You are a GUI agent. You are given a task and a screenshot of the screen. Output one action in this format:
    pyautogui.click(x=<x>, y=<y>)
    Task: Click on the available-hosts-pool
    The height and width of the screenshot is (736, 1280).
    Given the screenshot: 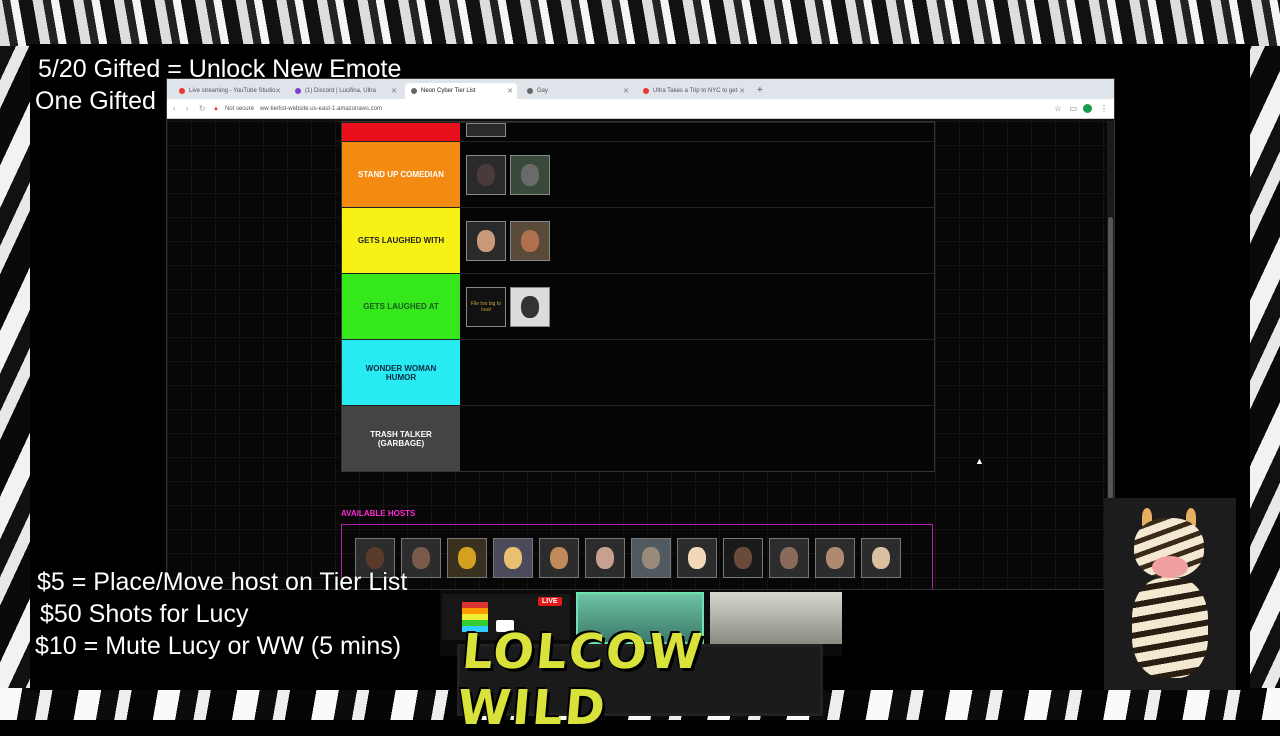 What is the action you would take?
    pyautogui.click(x=637, y=556)
    